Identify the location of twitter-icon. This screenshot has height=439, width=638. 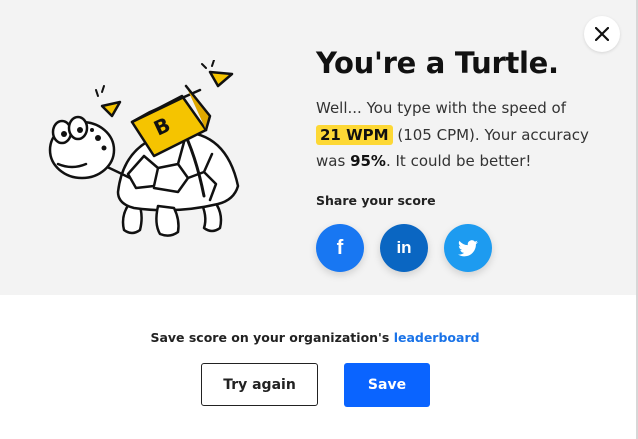
(468, 247).